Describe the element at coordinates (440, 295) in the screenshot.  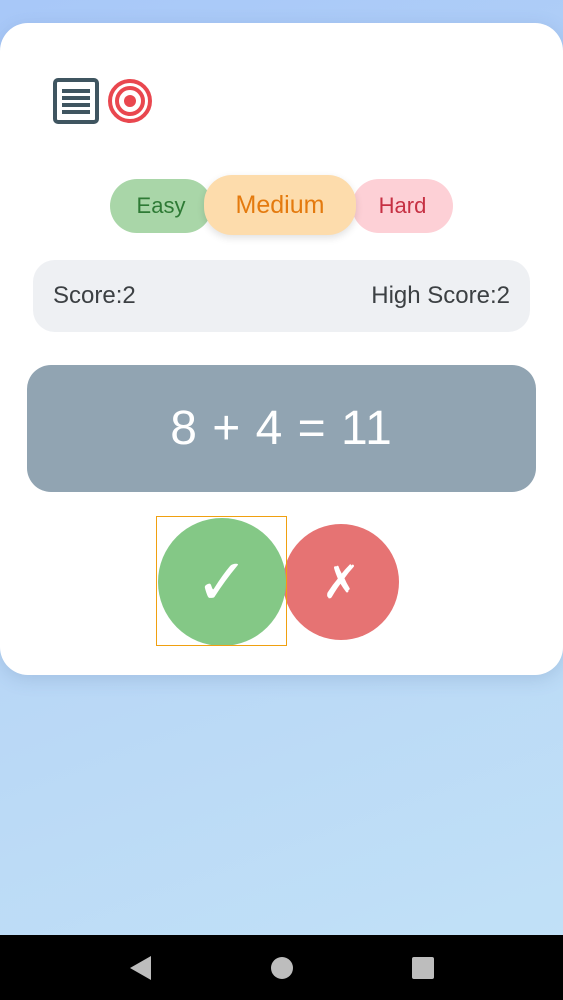
I see `high-score-label: High Score:2` at that location.